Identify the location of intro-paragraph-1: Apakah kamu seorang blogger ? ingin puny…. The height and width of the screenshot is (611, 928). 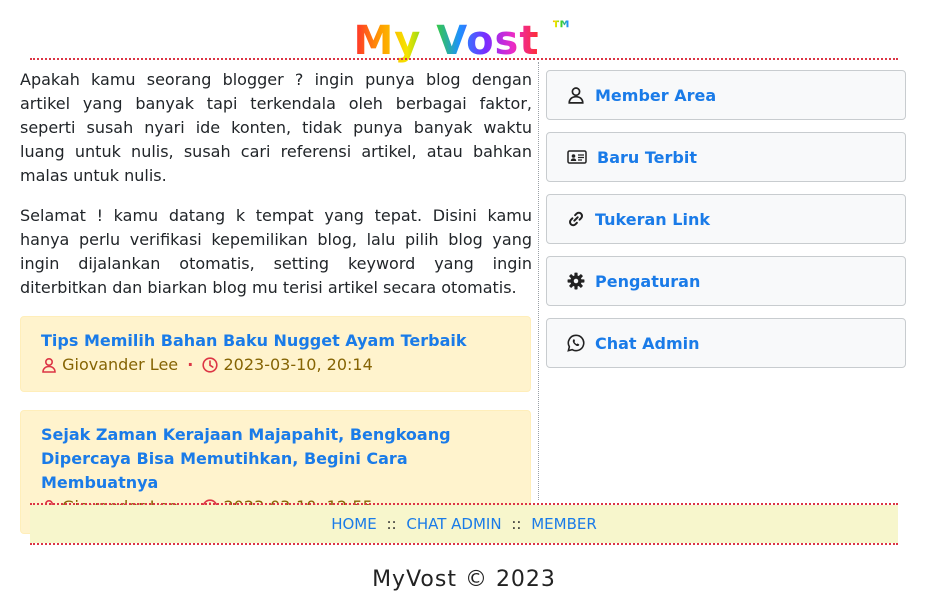
(276, 127).